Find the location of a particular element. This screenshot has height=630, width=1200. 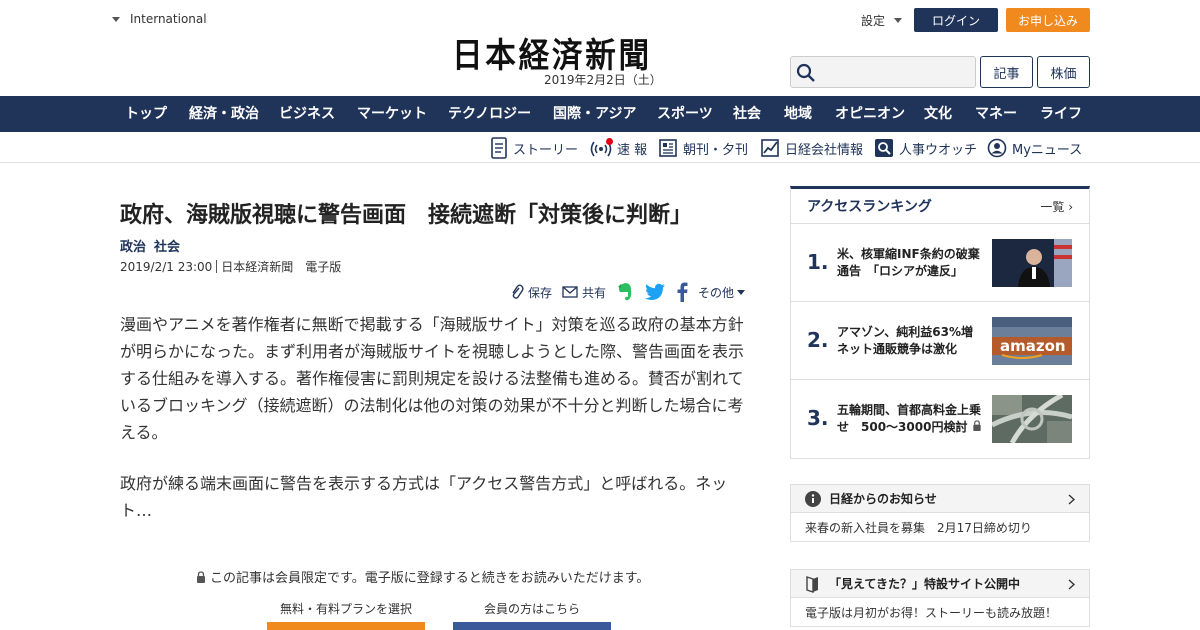

more-share-button: その他 is located at coordinates (722, 292).